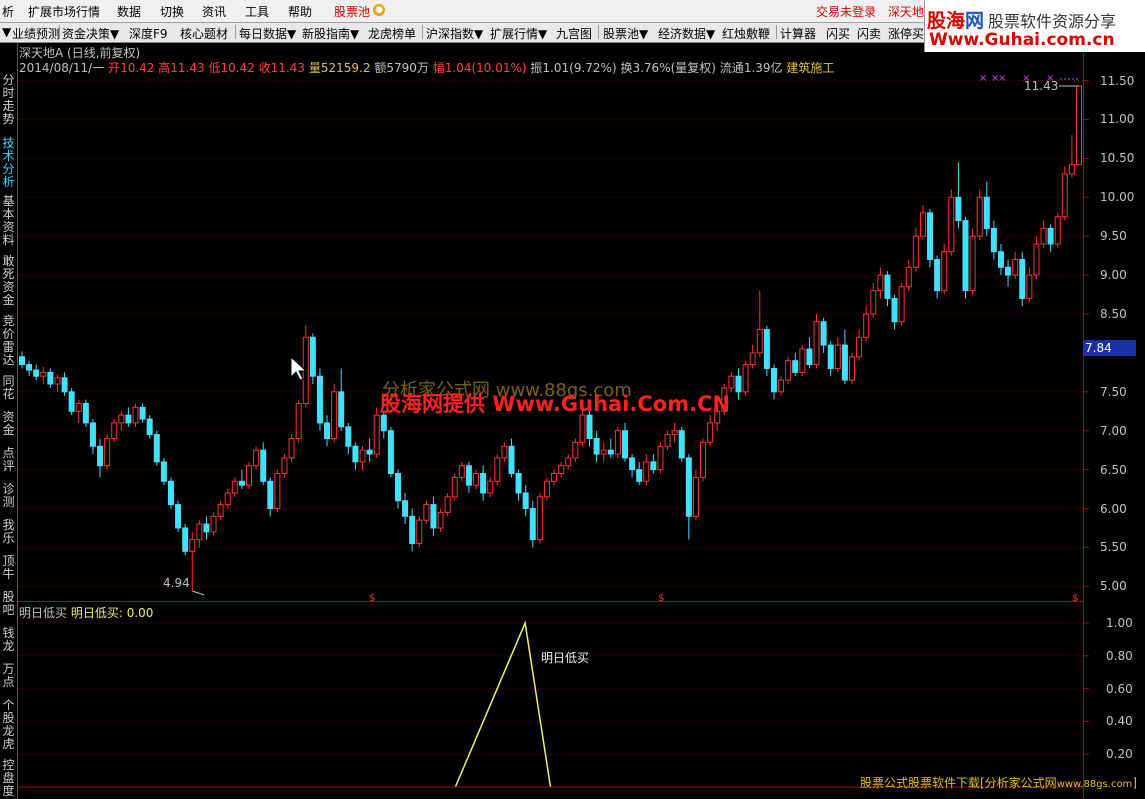 This screenshot has height=799, width=1145. I want to click on price-tick-label: 7.00, so click(1113, 430).